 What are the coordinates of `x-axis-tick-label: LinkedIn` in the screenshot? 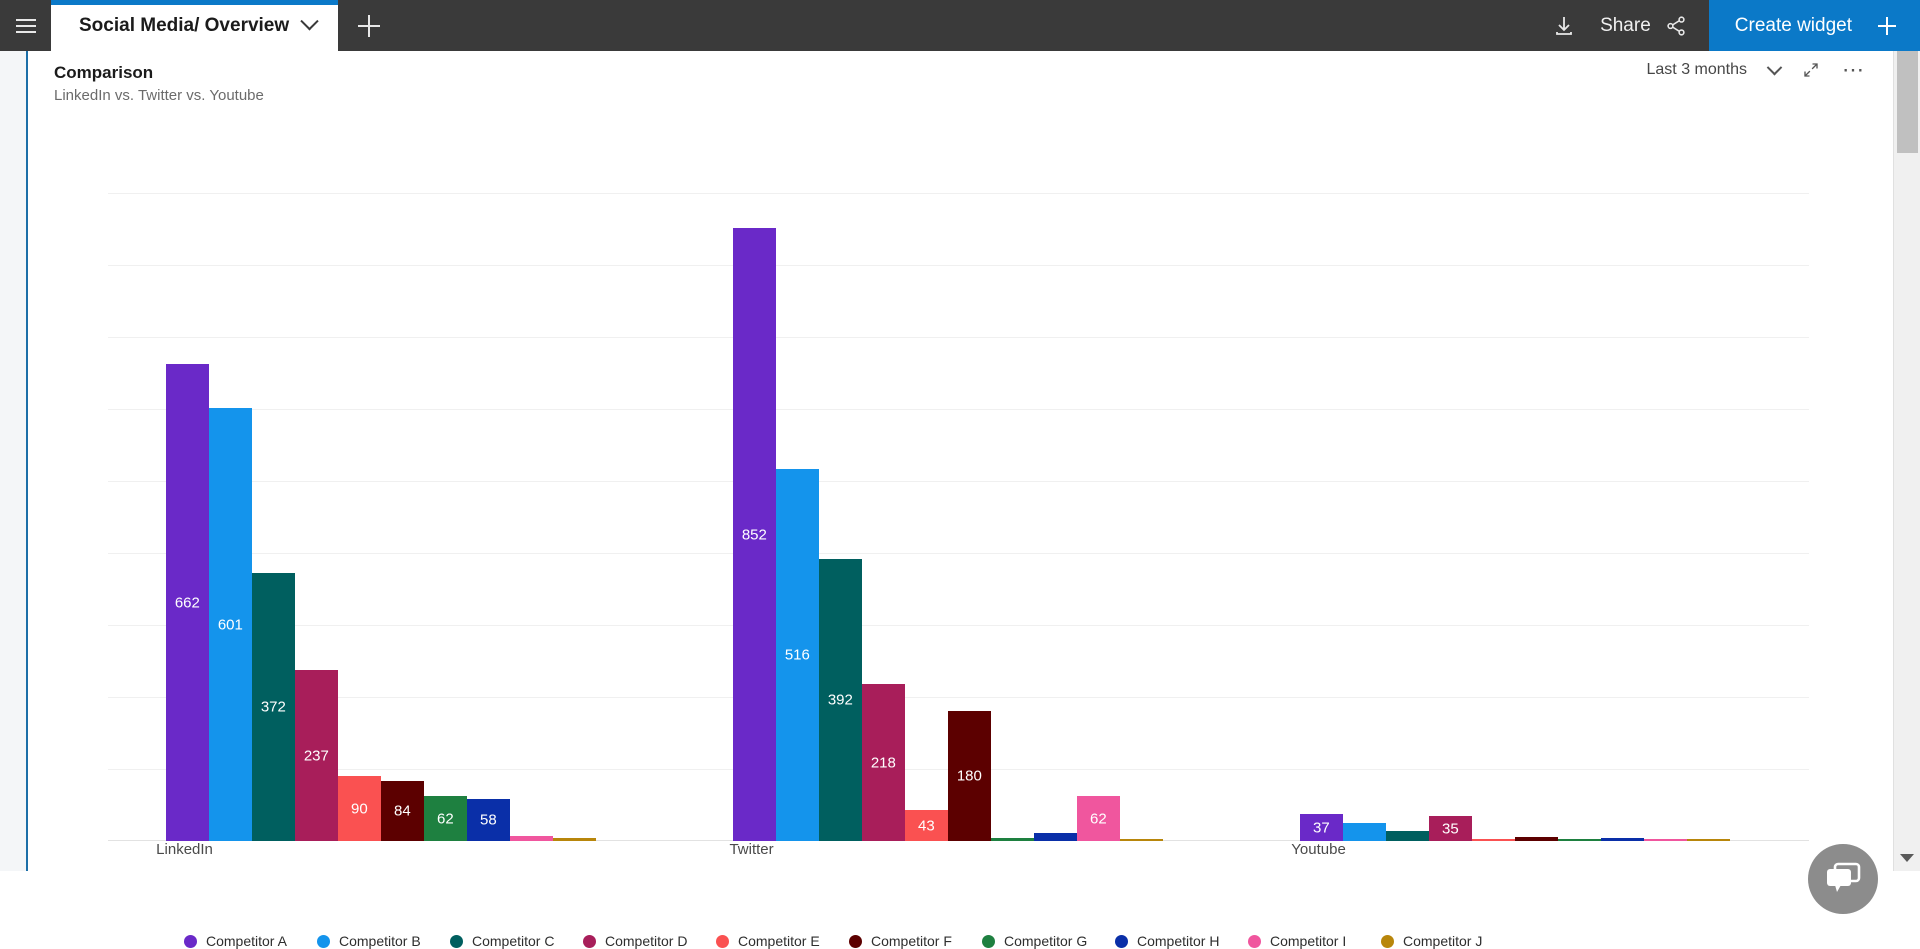 It's located at (184, 849).